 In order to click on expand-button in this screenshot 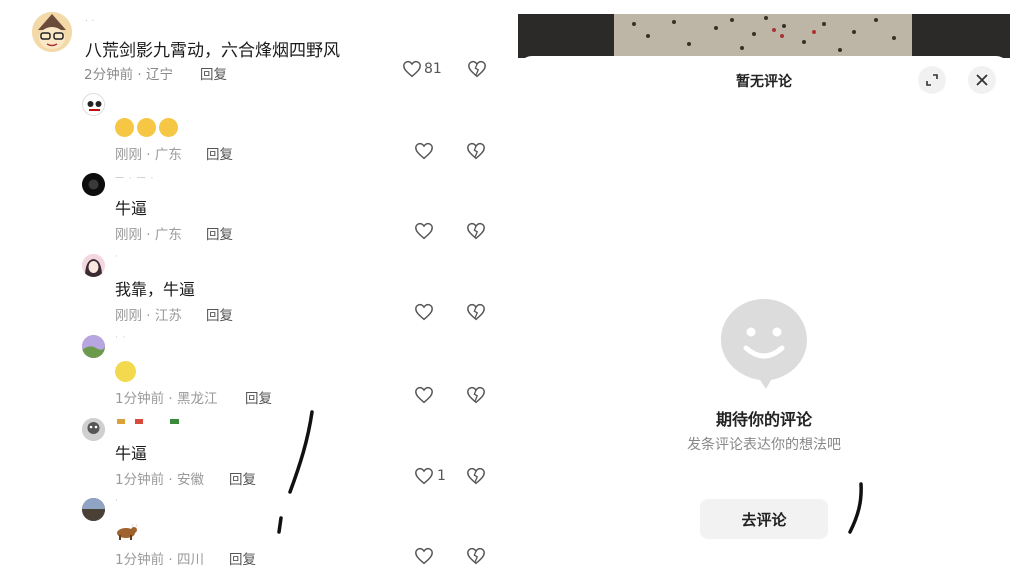, I will do `click(932, 80)`.